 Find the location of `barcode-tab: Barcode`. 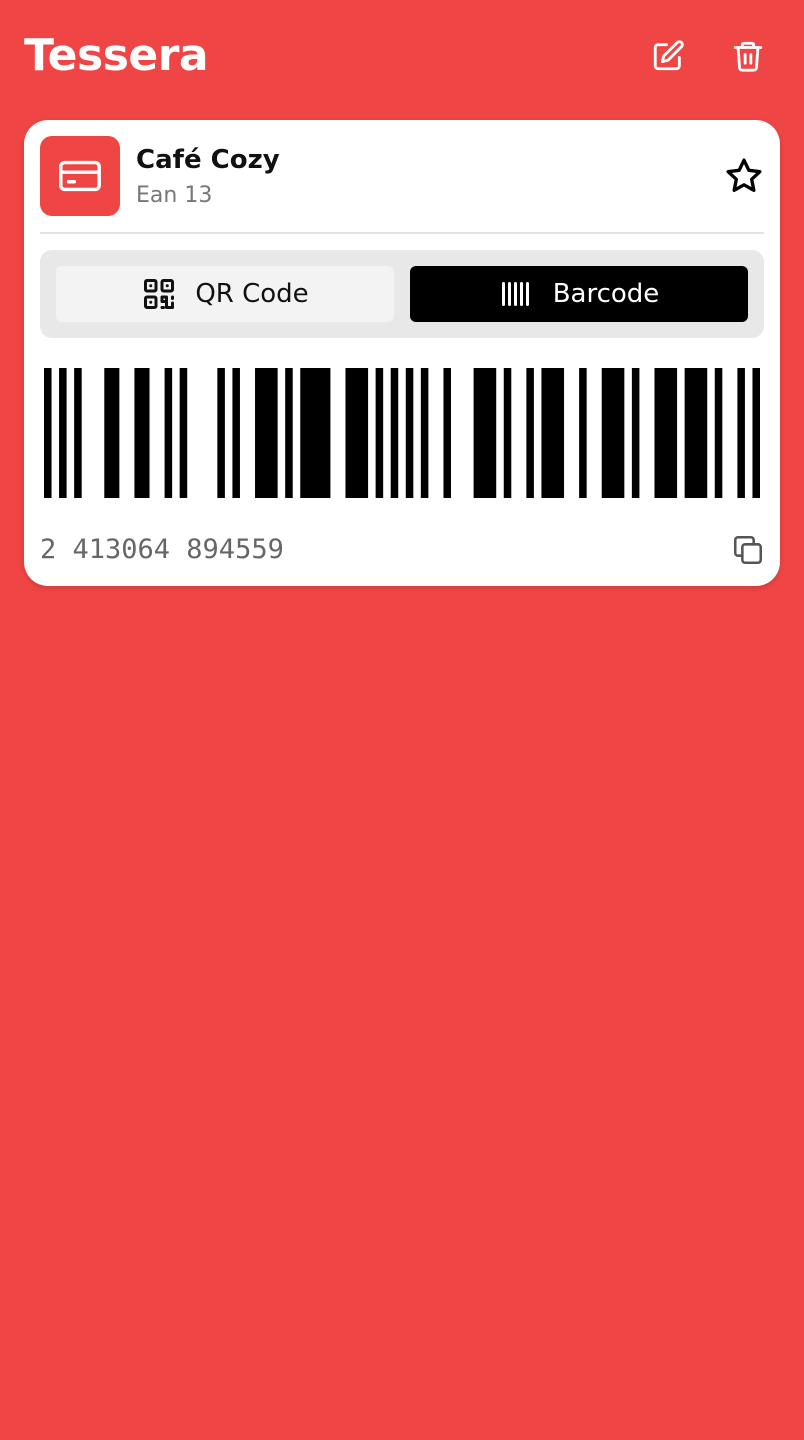

barcode-tab: Barcode is located at coordinates (579, 294).